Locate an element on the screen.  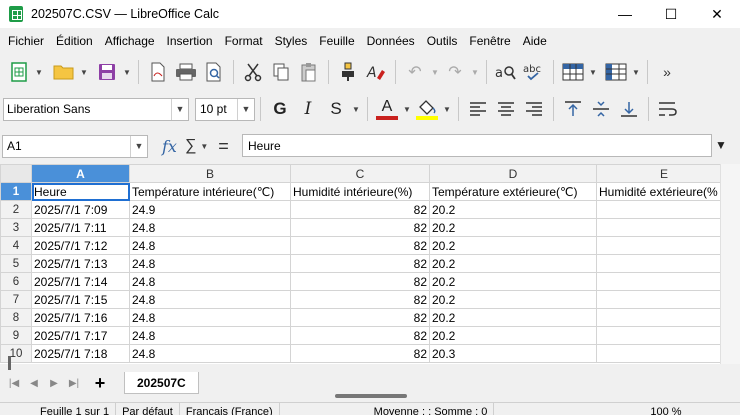
row-header: 10 is located at coordinates (16, 353).